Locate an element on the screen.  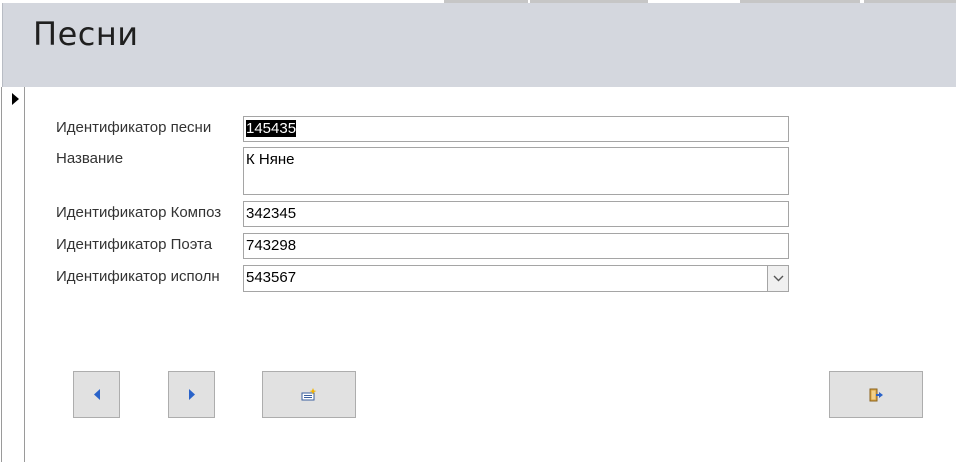
performer-id-combo: 543567 is located at coordinates (516, 278).